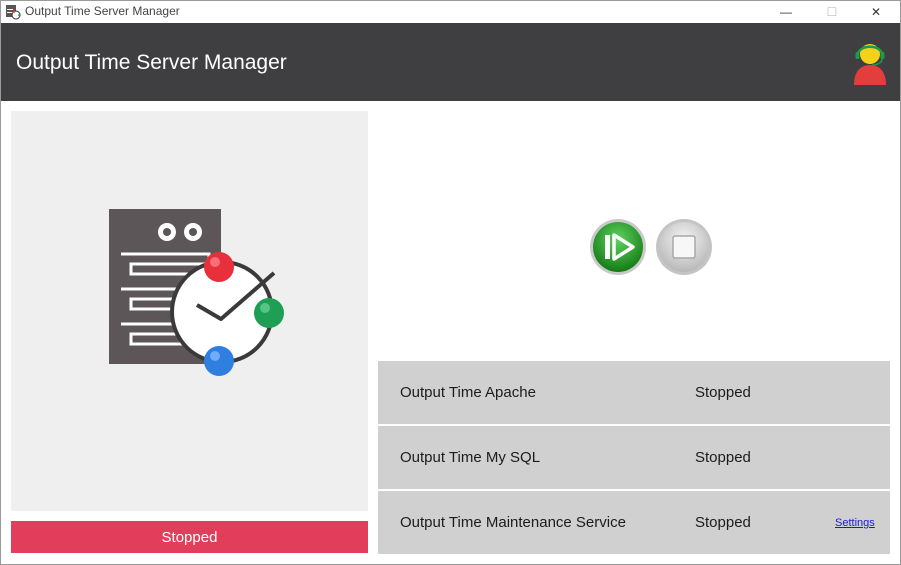  Describe the element at coordinates (189, 537) in the screenshot. I see `server-status-bar: Stopped` at that location.